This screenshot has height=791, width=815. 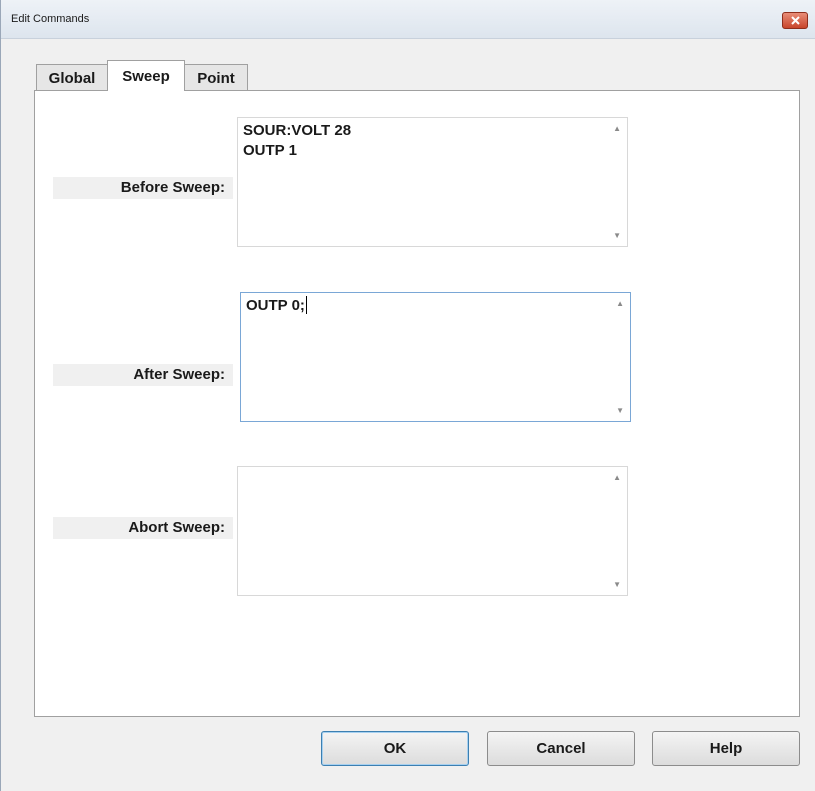 I want to click on tab-point: Point, so click(x=216, y=77).